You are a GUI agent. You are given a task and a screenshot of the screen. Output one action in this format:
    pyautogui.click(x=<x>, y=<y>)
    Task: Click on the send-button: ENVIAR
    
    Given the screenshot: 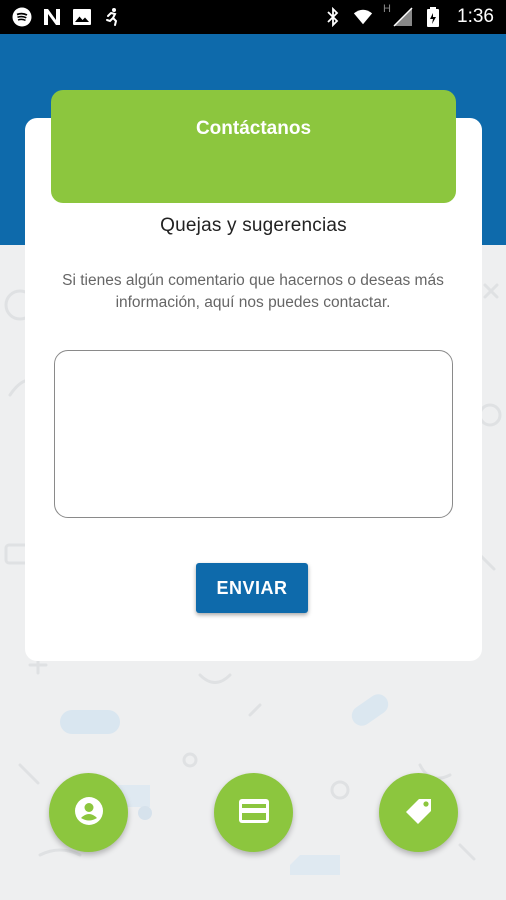 What is the action you would take?
    pyautogui.click(x=252, y=588)
    